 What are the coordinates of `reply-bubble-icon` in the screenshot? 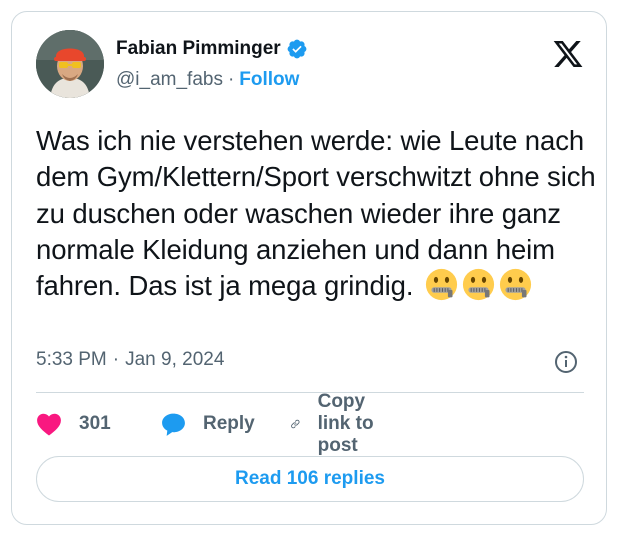 It's located at (173, 424).